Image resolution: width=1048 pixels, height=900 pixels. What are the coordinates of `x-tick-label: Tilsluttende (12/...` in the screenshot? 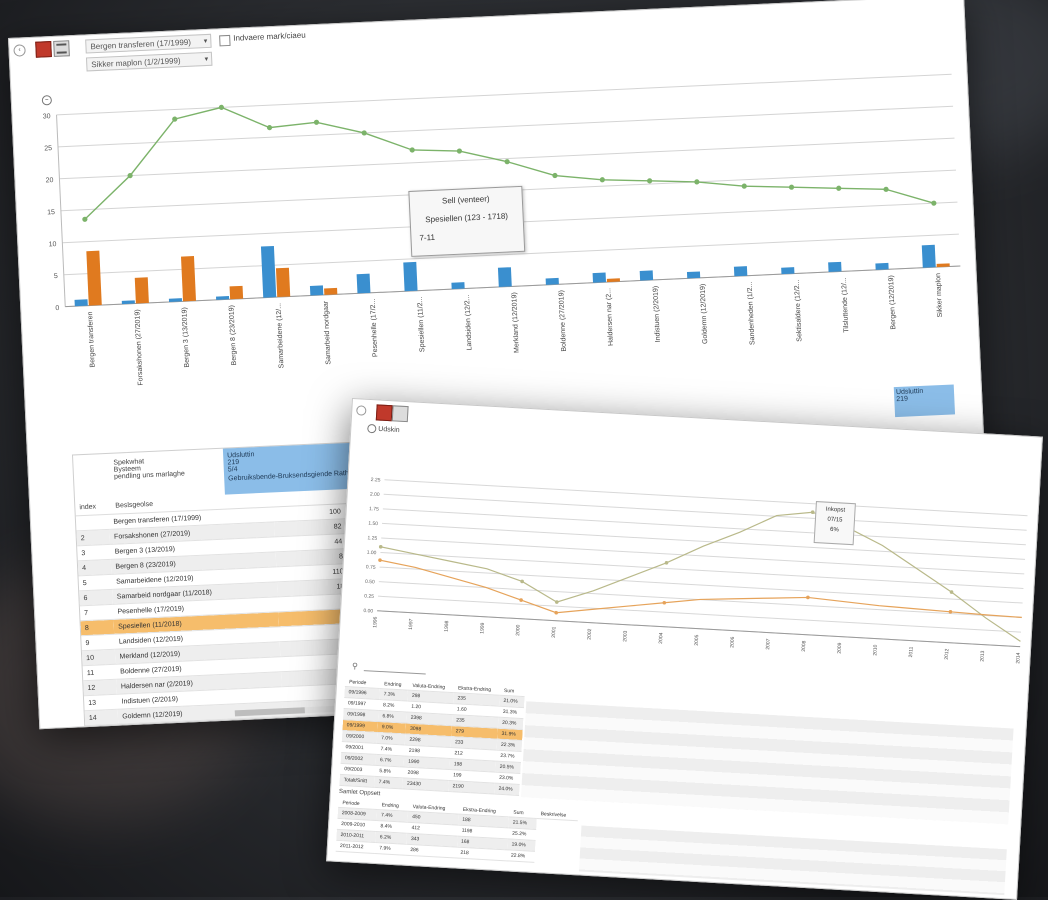 It's located at (846, 305).